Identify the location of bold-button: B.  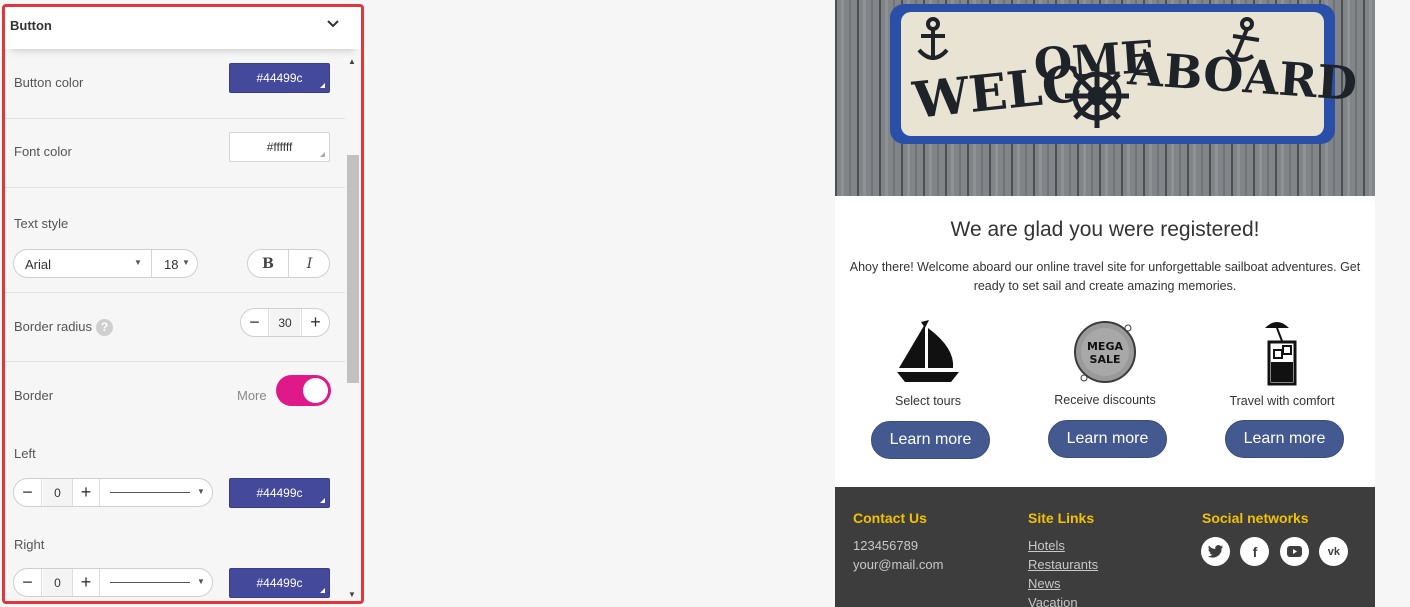
(268, 263).